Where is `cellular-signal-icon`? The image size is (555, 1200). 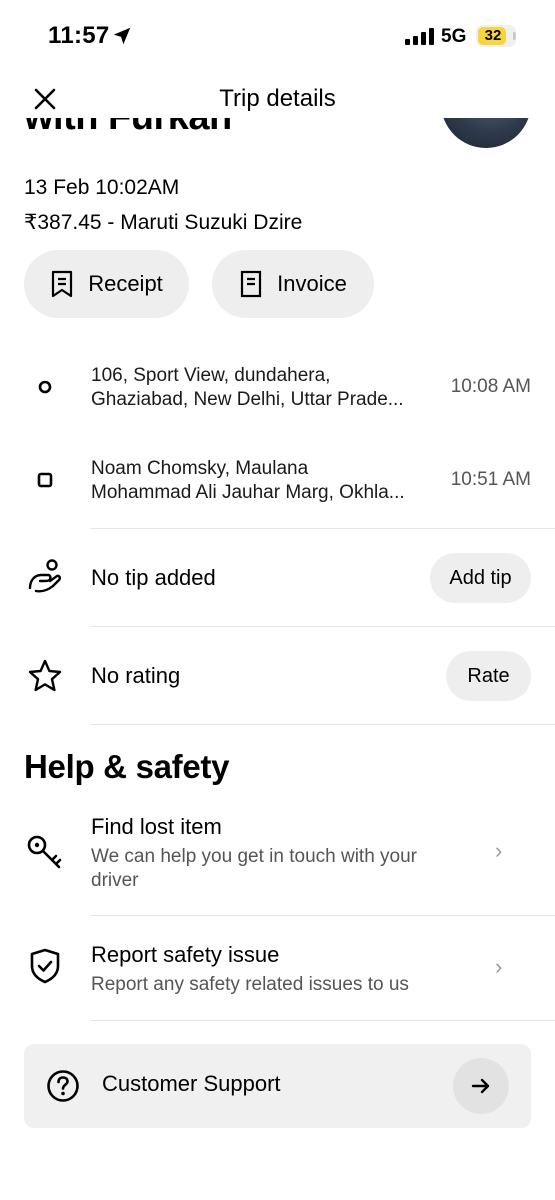 cellular-signal-icon is located at coordinates (419, 36).